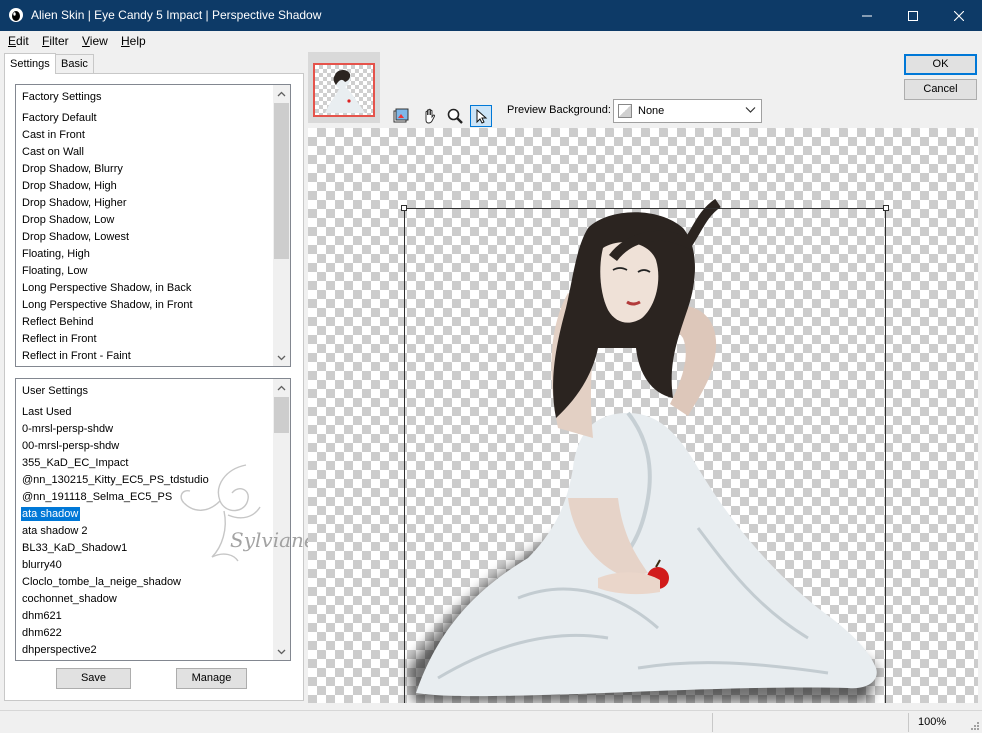  Describe the element at coordinates (55, 271) in the screenshot. I see `list-item-label: Floating, Low` at that location.